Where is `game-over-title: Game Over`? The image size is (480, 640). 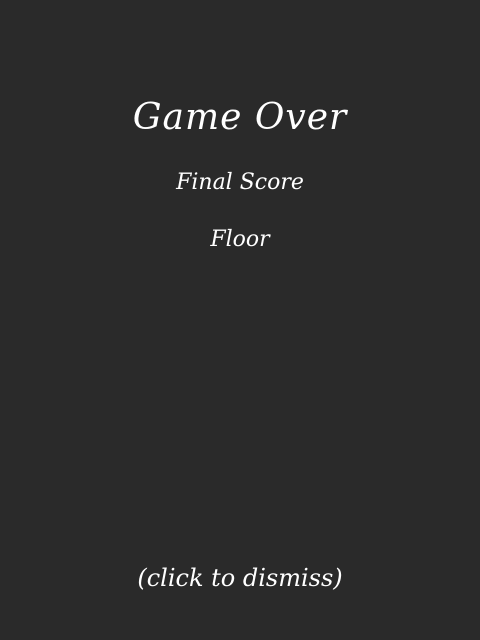 game-over-title: Game Over is located at coordinates (240, 117).